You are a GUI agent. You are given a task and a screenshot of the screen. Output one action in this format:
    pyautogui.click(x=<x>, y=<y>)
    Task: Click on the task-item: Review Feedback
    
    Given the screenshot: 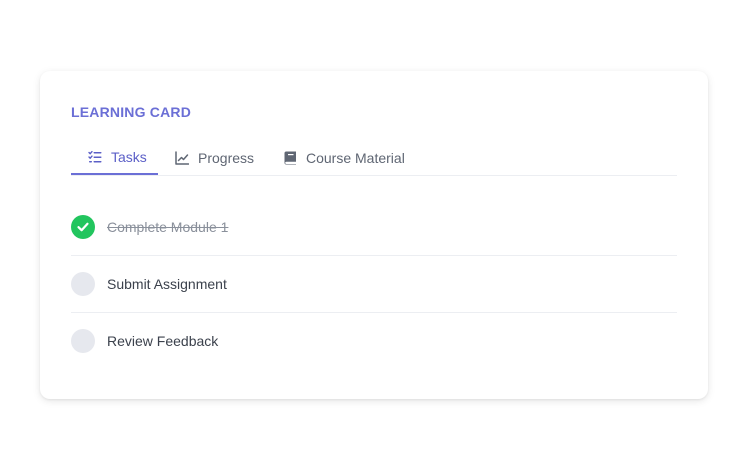 What is the action you would take?
    pyautogui.click(x=374, y=341)
    